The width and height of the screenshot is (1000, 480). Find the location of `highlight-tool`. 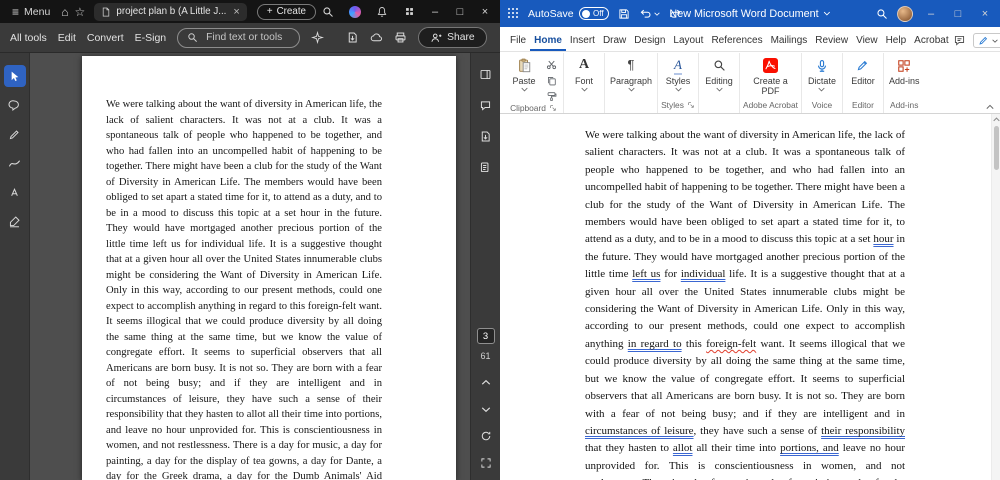

highlight-tool is located at coordinates (15, 134).